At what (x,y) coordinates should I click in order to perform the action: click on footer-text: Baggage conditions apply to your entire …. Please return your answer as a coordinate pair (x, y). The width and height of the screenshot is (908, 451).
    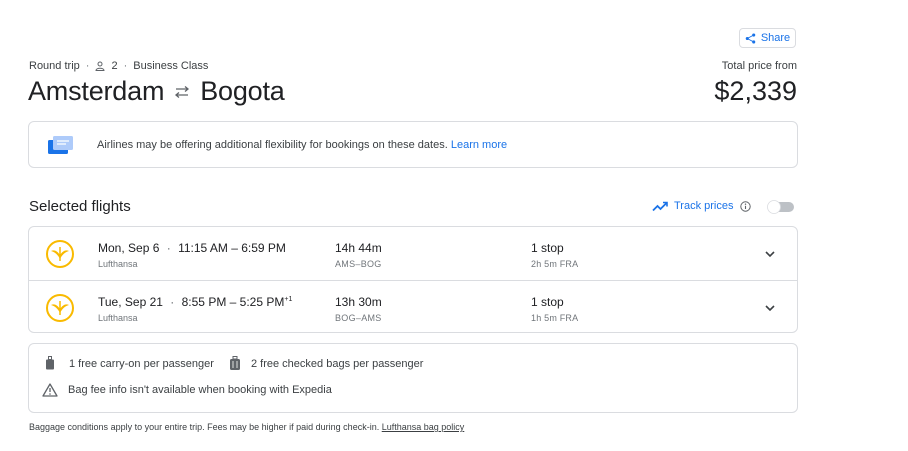
    Looking at the image, I should click on (204, 427).